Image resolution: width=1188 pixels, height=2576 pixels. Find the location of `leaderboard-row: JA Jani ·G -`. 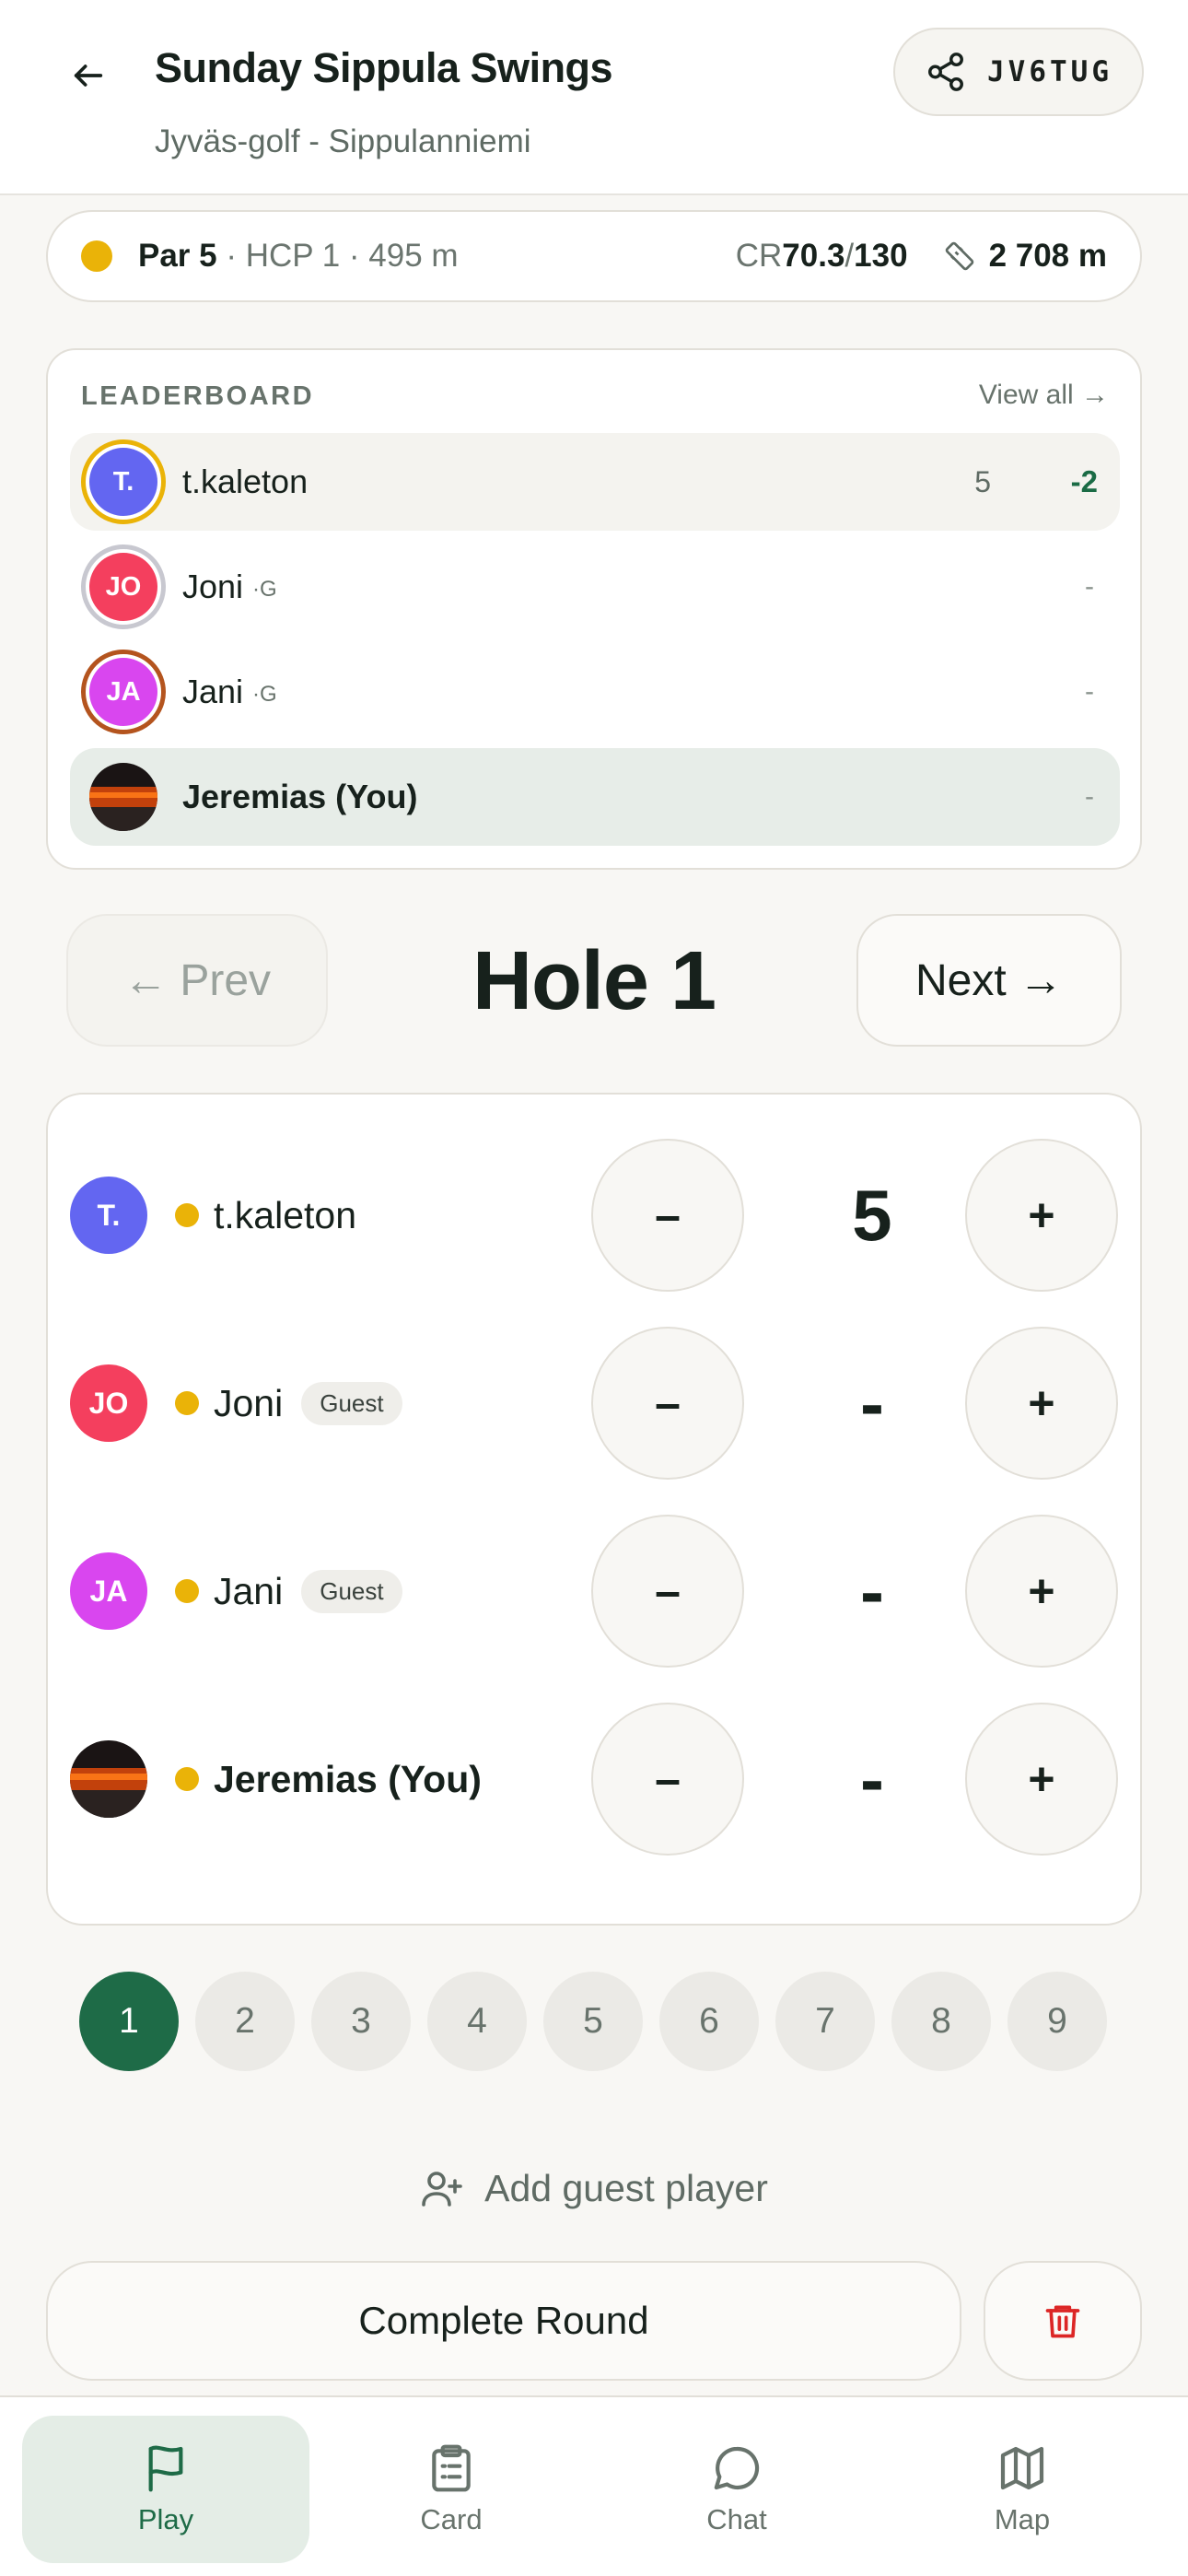

leaderboard-row: JA Jani ·G - is located at coordinates (595, 692).